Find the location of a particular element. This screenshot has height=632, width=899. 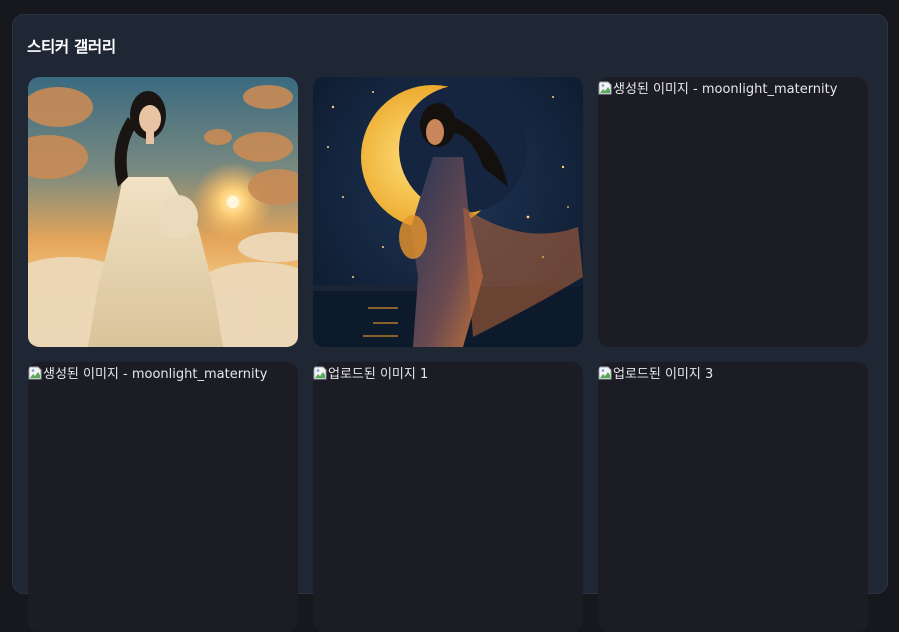

gallery-item-3: 생성된 이미지 - moonlight_maternity is located at coordinates (733, 212).